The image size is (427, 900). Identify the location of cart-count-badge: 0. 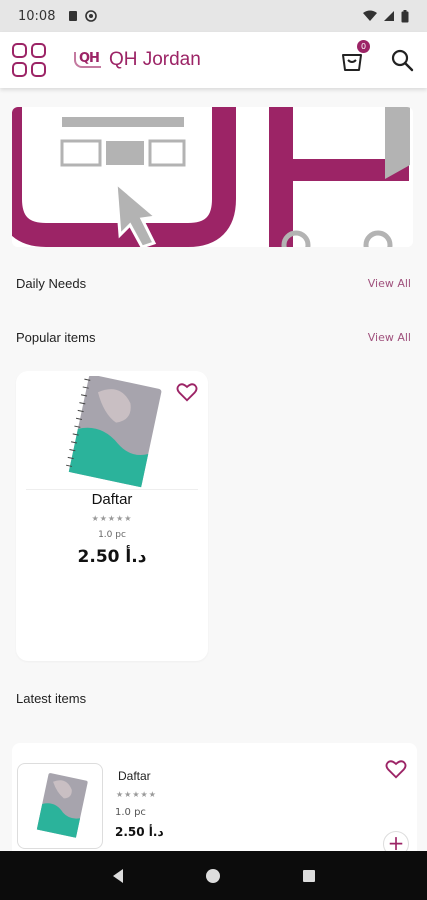
(363, 46).